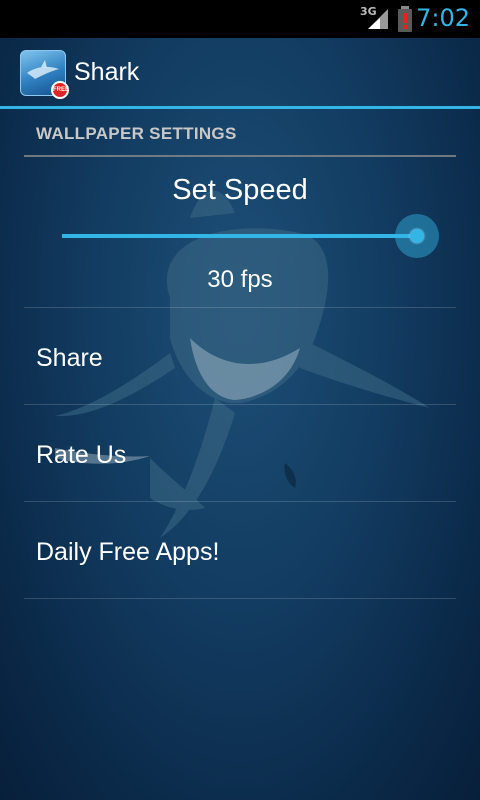 Image resolution: width=480 pixels, height=800 pixels. Describe the element at coordinates (240, 279) in the screenshot. I see `speed-value-label: 30 fps` at that location.